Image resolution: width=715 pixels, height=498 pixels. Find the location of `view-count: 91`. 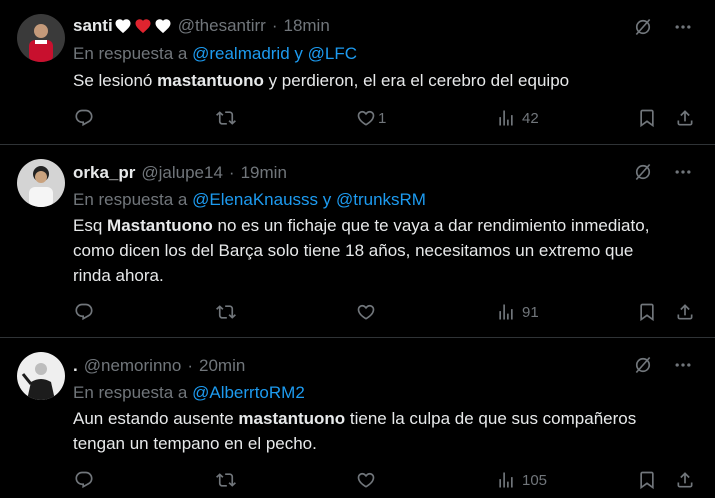

view-count: 91 is located at coordinates (530, 312).